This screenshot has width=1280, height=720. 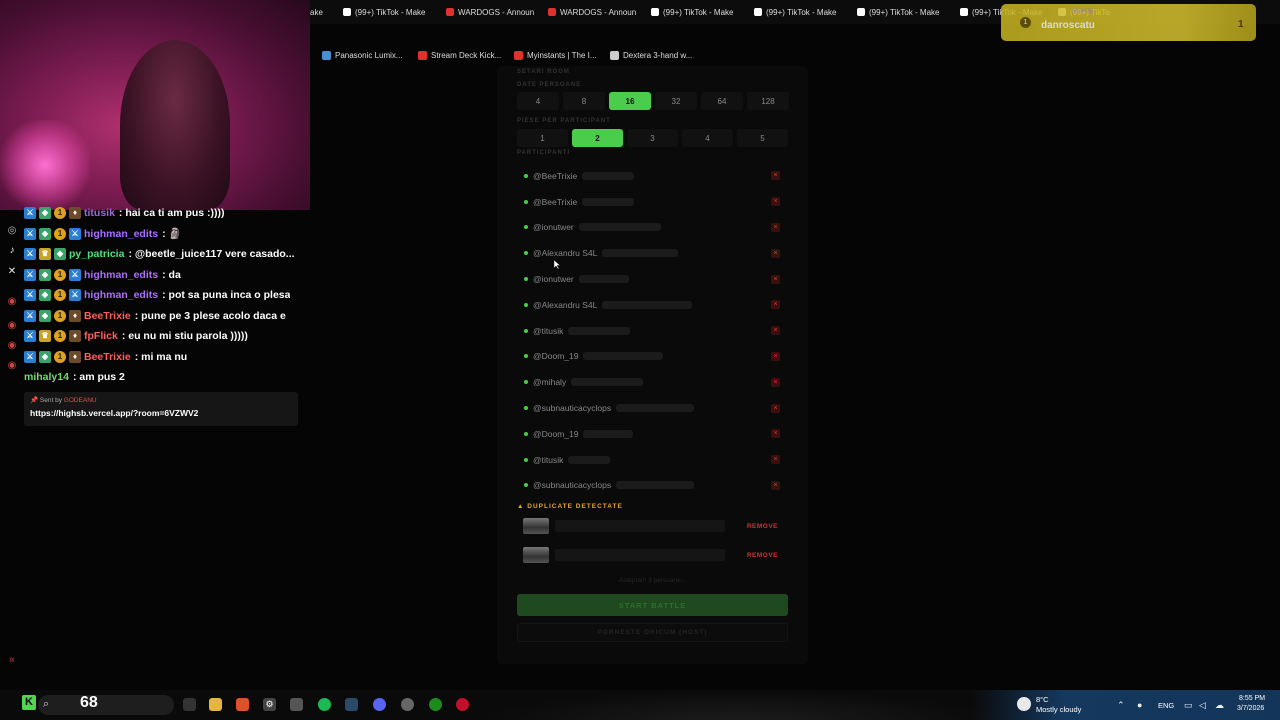 What do you see at coordinates (296, 704) in the screenshot?
I see `store-icon` at bounding box center [296, 704].